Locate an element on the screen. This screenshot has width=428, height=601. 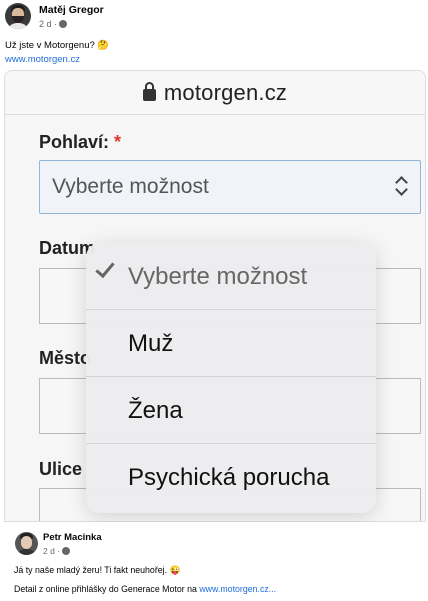
option-female: Žena is located at coordinates (231, 410).